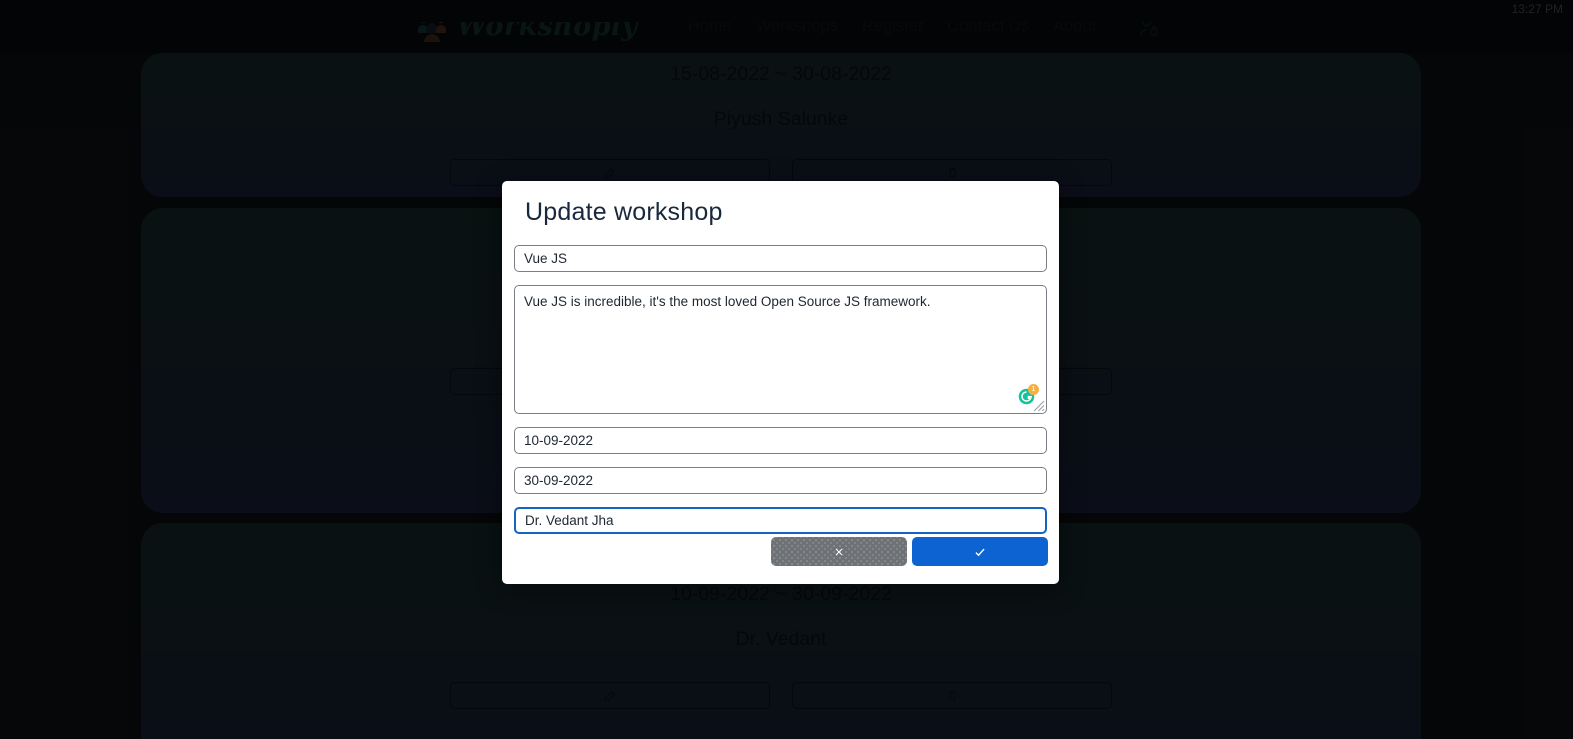  Describe the element at coordinates (624, 212) in the screenshot. I see `dialog-title: Update workshop` at that location.